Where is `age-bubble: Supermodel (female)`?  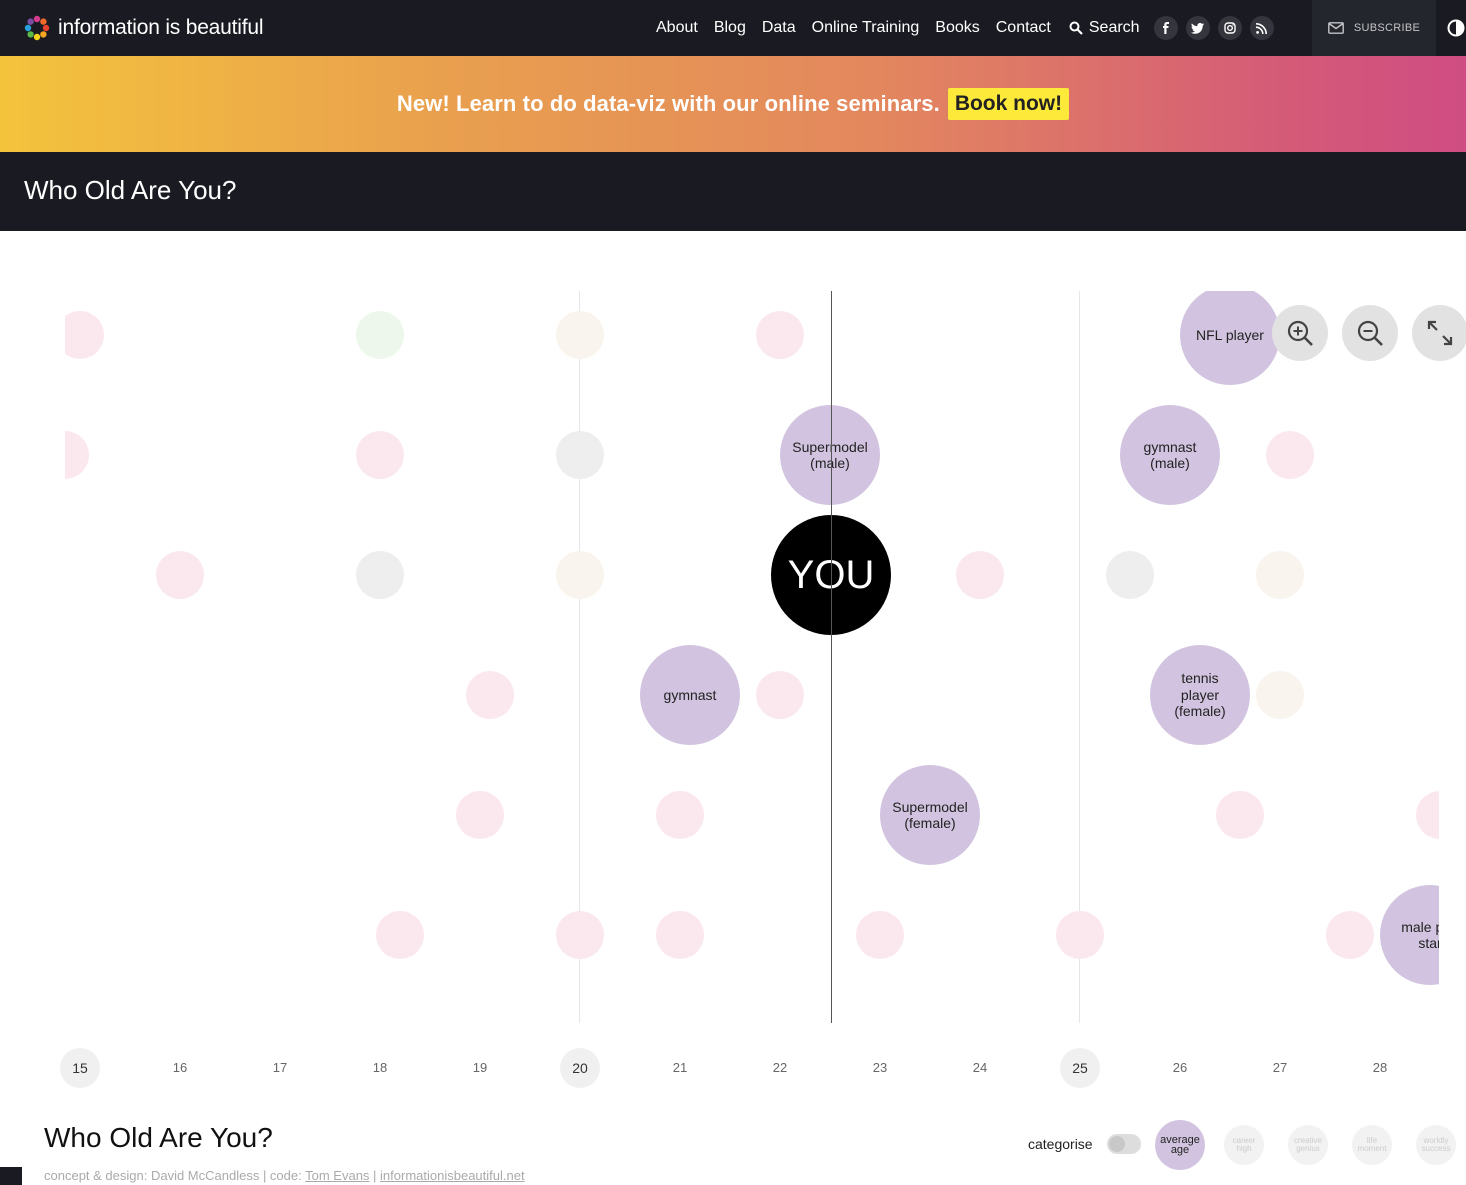
age-bubble: Supermodel (female) is located at coordinates (930, 815).